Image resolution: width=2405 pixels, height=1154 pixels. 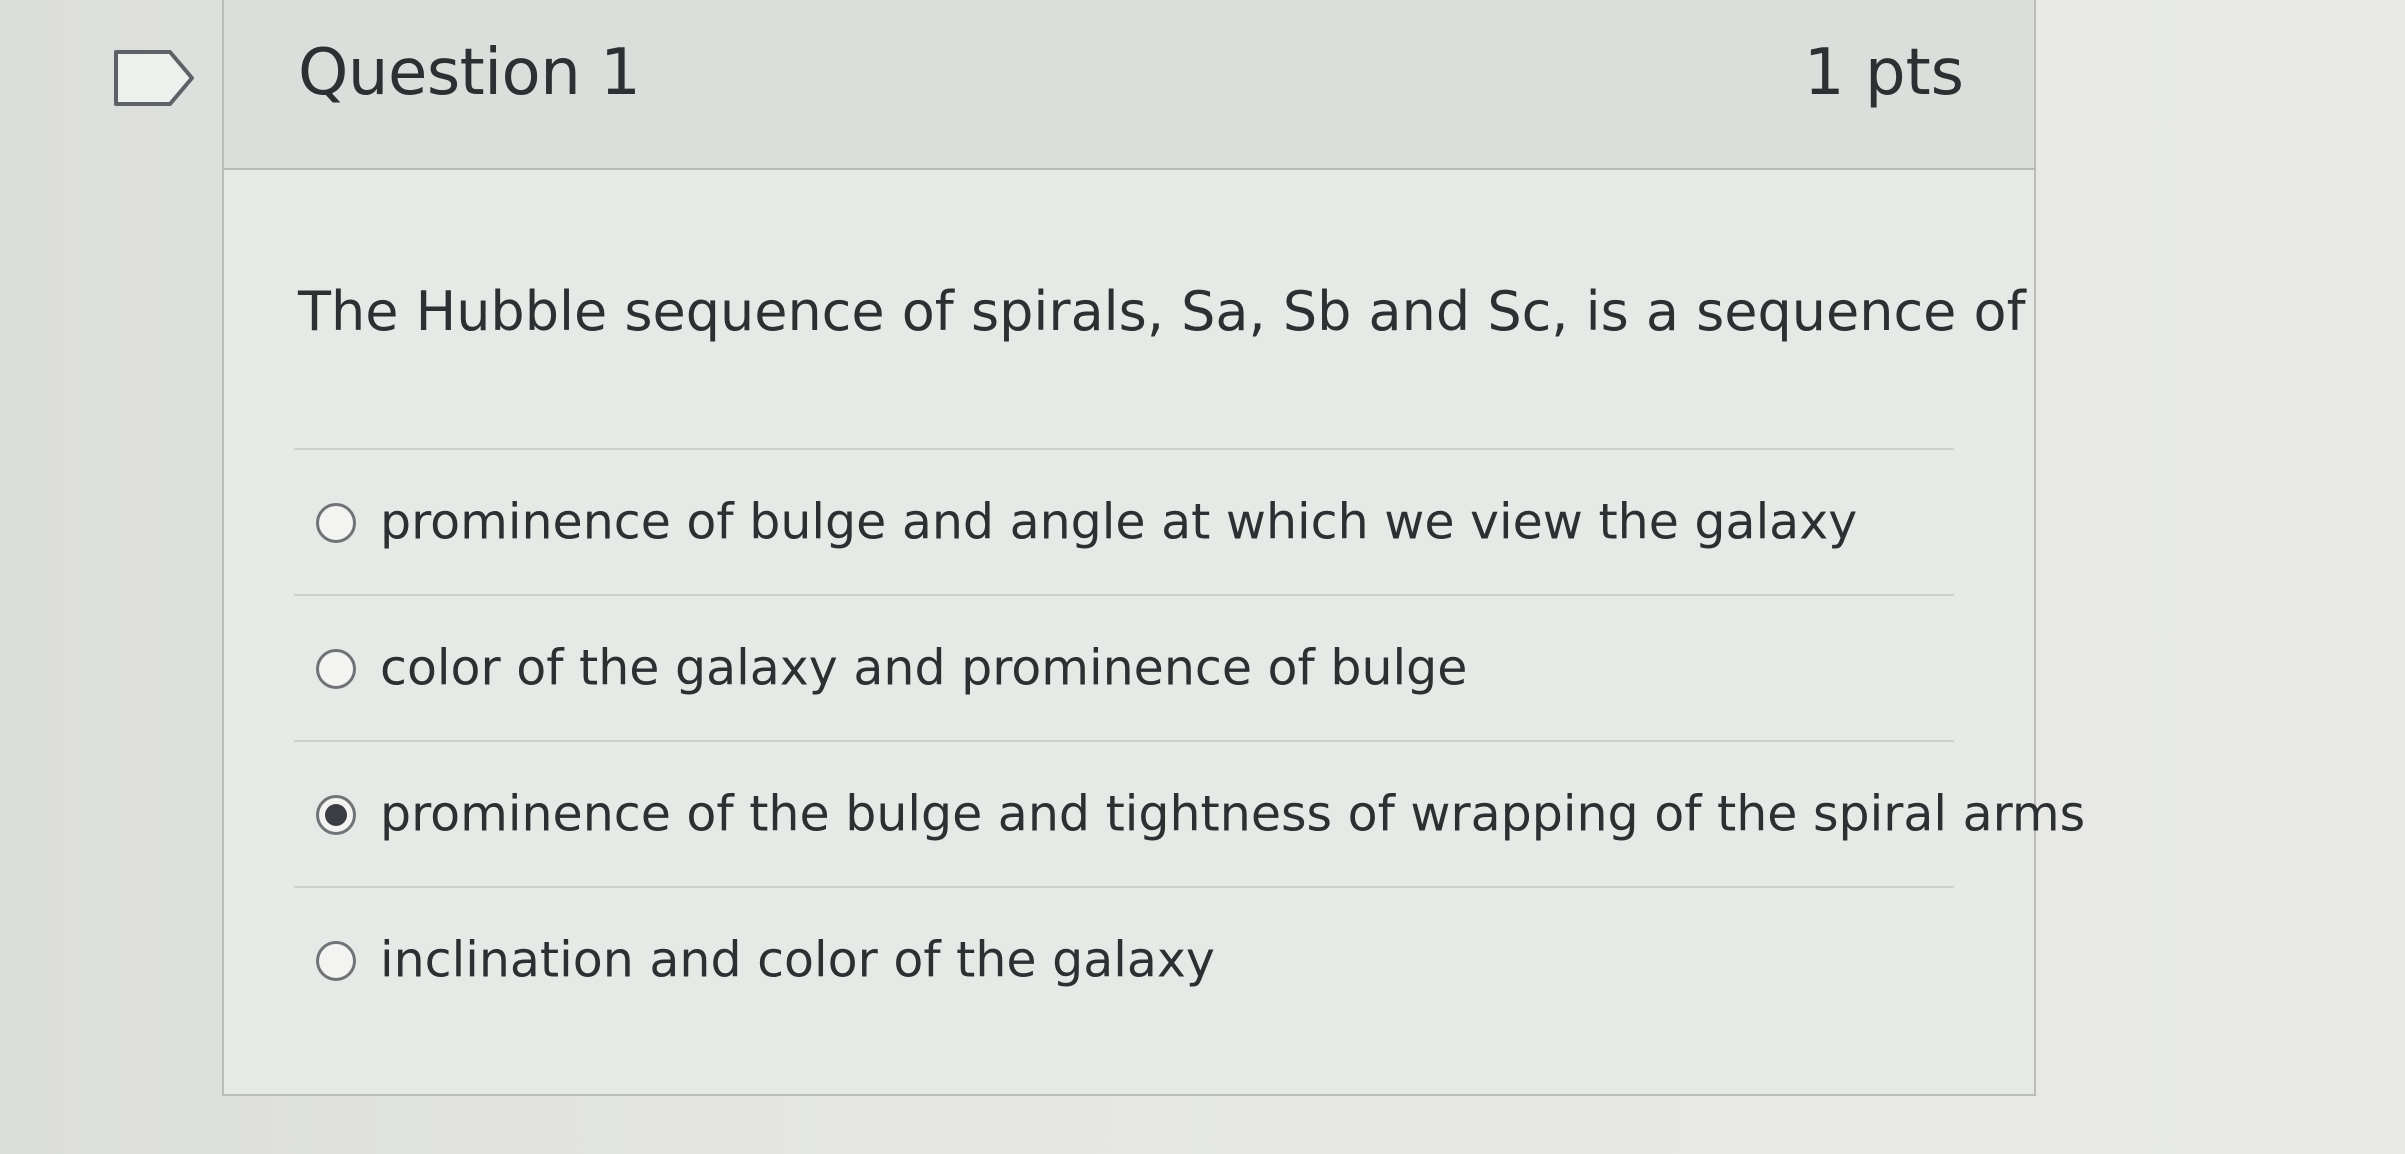 What do you see at coordinates (154, 78) in the screenshot?
I see `flag-outline-icon` at bounding box center [154, 78].